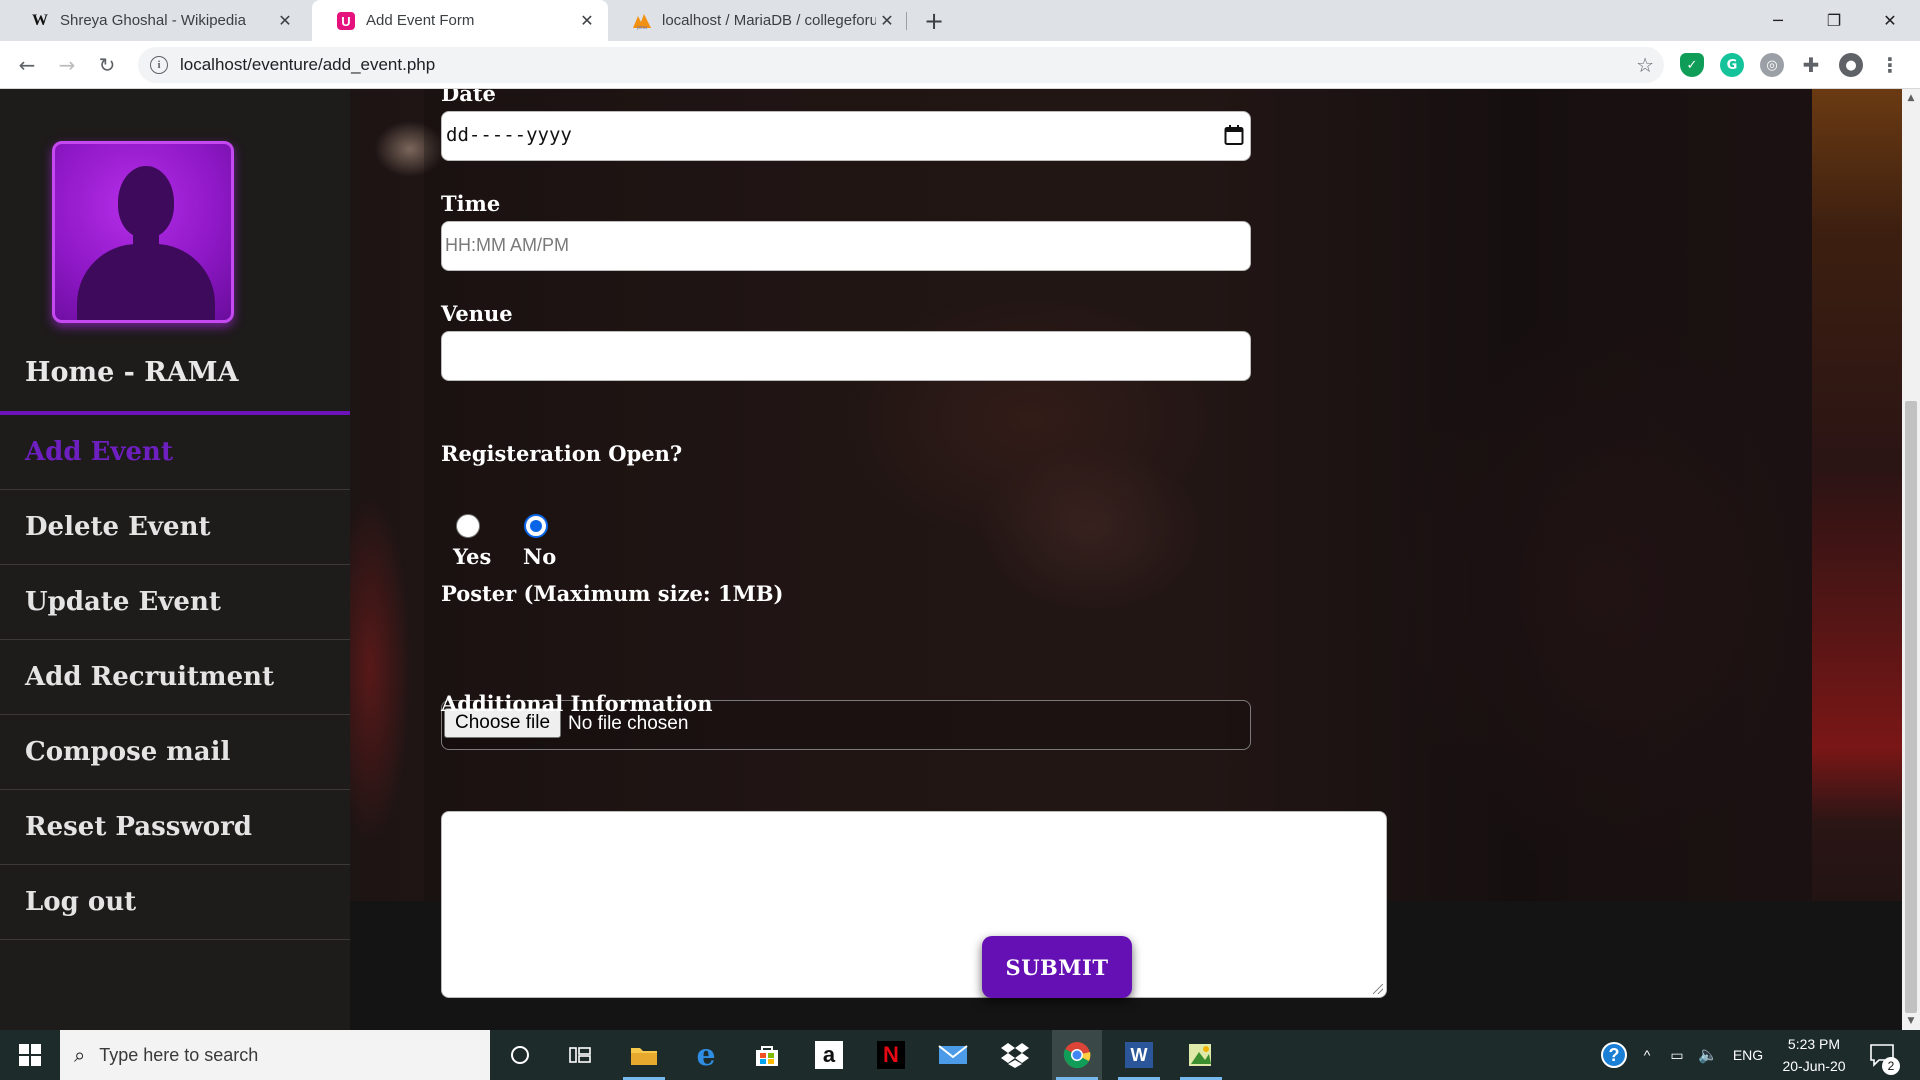 This screenshot has width=1920, height=1080. What do you see at coordinates (612, 593) in the screenshot?
I see `poster-label: Poster (Maximum size: 1MB)` at bounding box center [612, 593].